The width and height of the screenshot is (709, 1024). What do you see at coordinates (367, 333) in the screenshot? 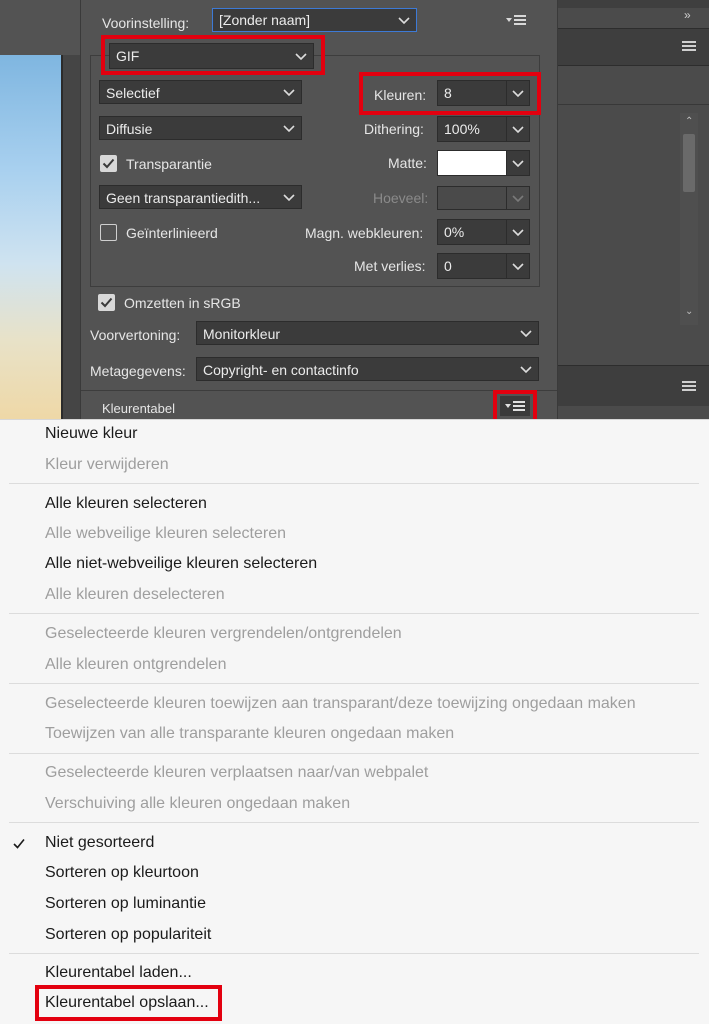
I see `preview-select: Monitorkleur` at bounding box center [367, 333].